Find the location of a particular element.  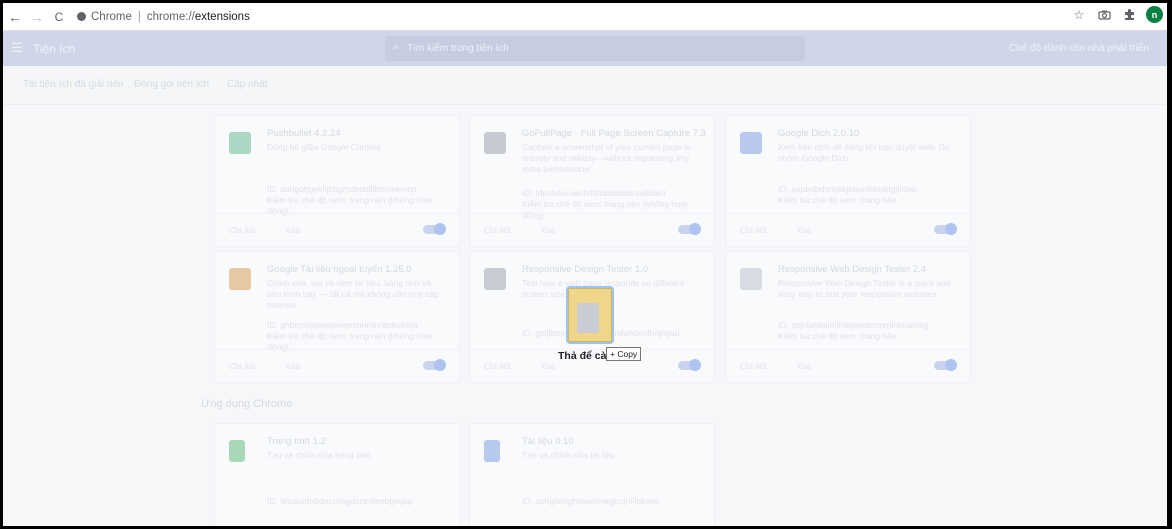

page-title: Tiện ích is located at coordinates (54, 49).